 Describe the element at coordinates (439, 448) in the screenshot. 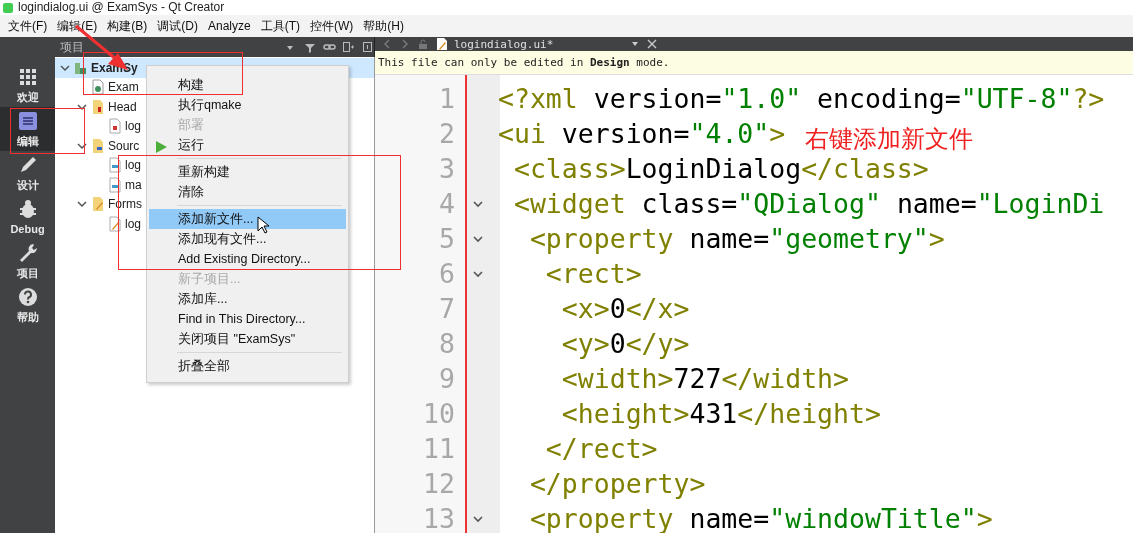

I see `line-number: 11` at that location.